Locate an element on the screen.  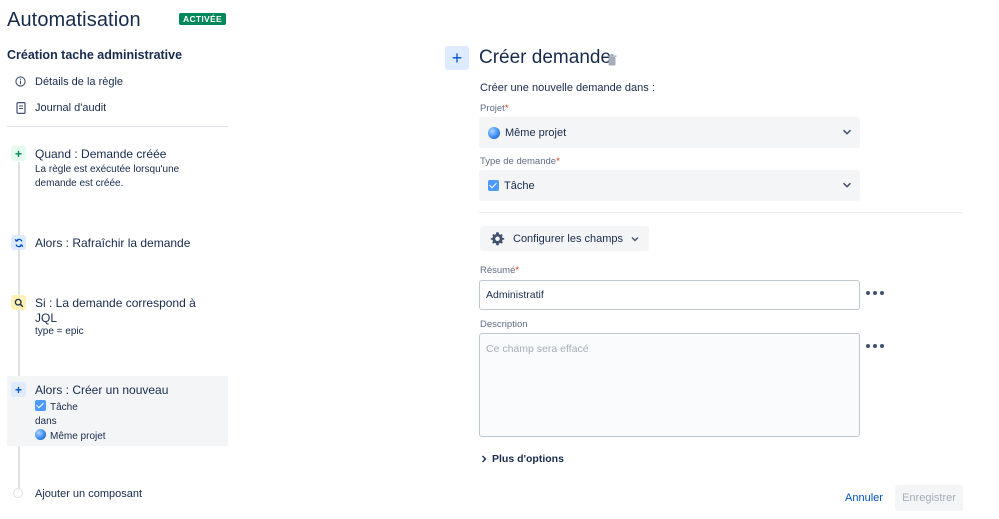
step-refresh: Alors : Rafraîchir la demande is located at coordinates (117, 244).